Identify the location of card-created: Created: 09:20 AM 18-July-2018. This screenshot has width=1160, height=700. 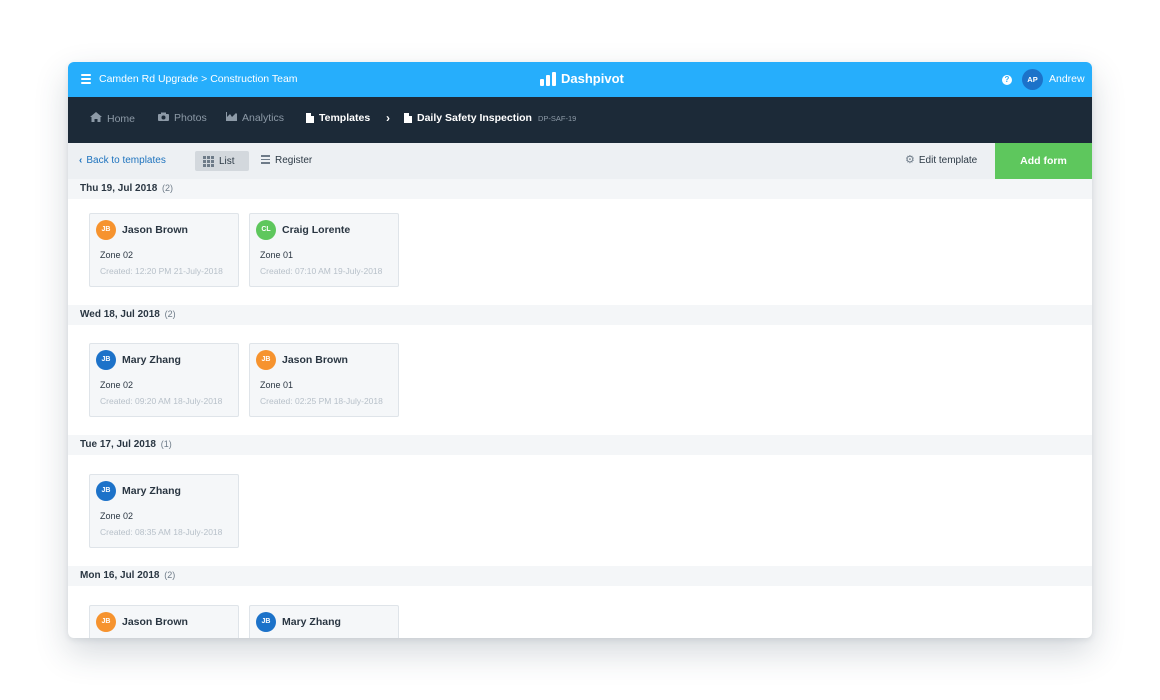
(161, 401).